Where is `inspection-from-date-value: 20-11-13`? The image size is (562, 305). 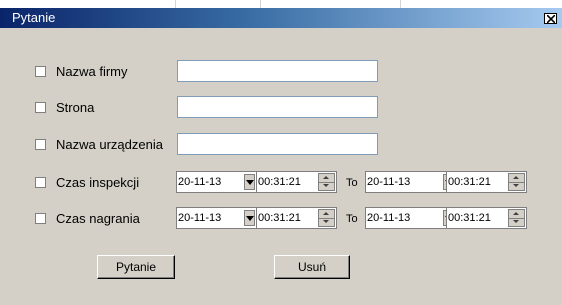
inspection-from-date-value: 20-11-13 is located at coordinates (200, 182).